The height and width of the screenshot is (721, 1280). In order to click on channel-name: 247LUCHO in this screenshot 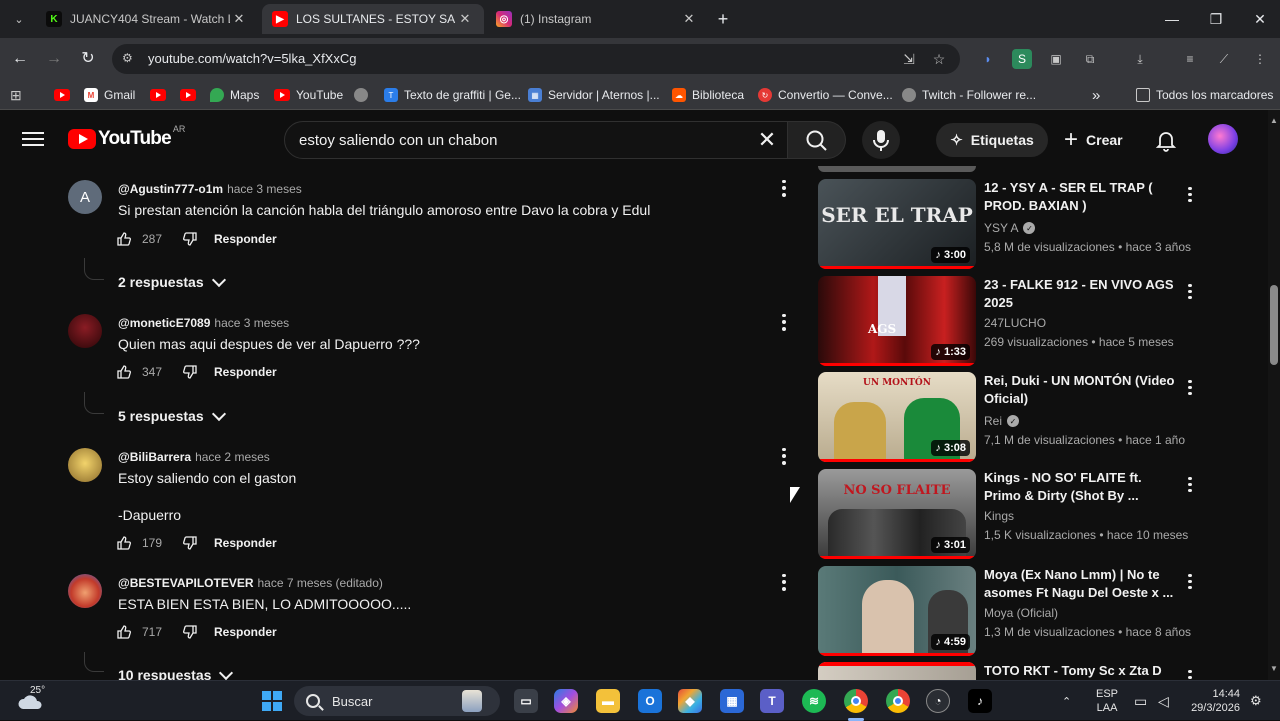, I will do `click(1015, 323)`.